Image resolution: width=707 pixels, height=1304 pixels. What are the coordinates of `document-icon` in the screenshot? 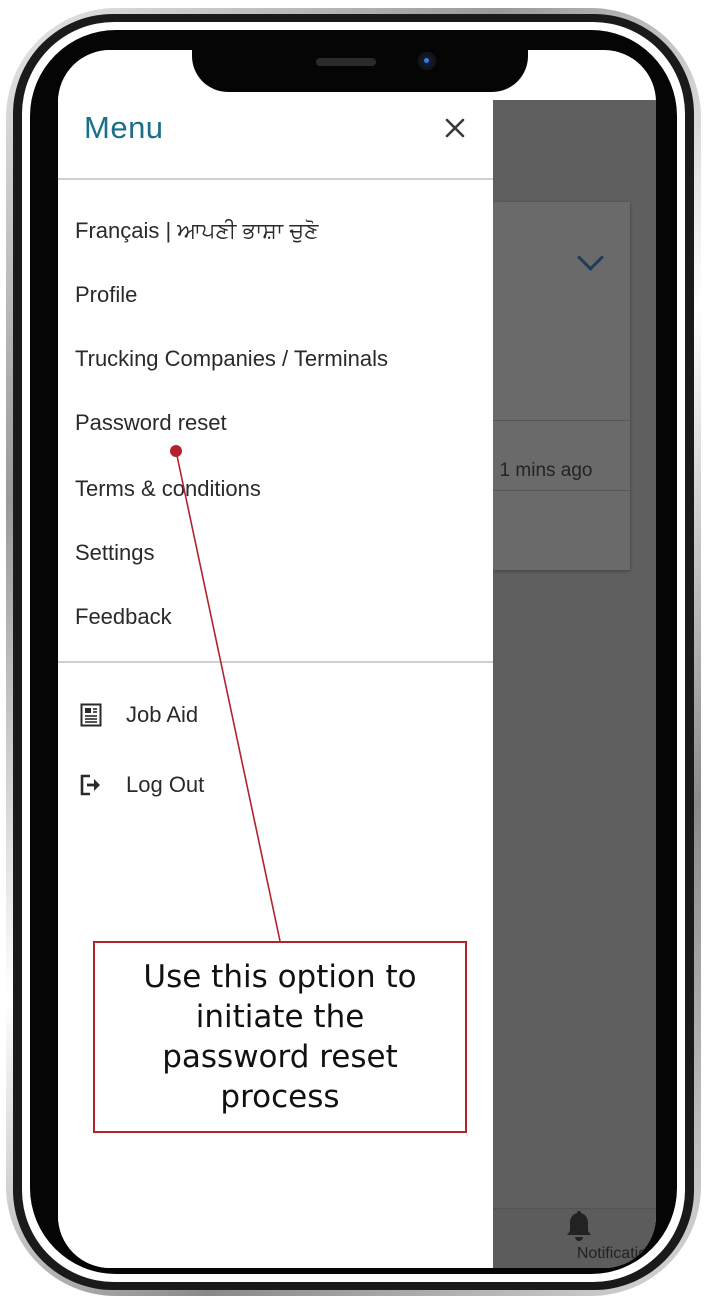 It's located at (91, 715).